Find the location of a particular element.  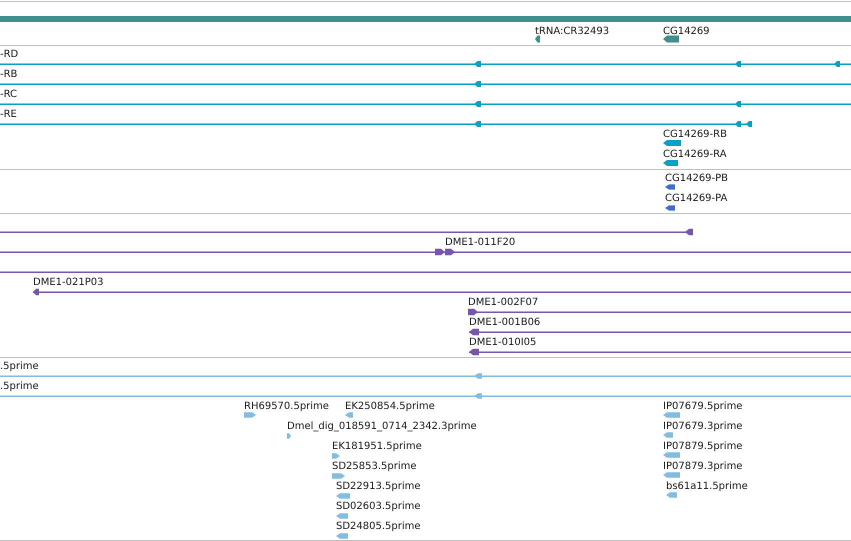

feature-label: CG14269-PB is located at coordinates (696, 178).